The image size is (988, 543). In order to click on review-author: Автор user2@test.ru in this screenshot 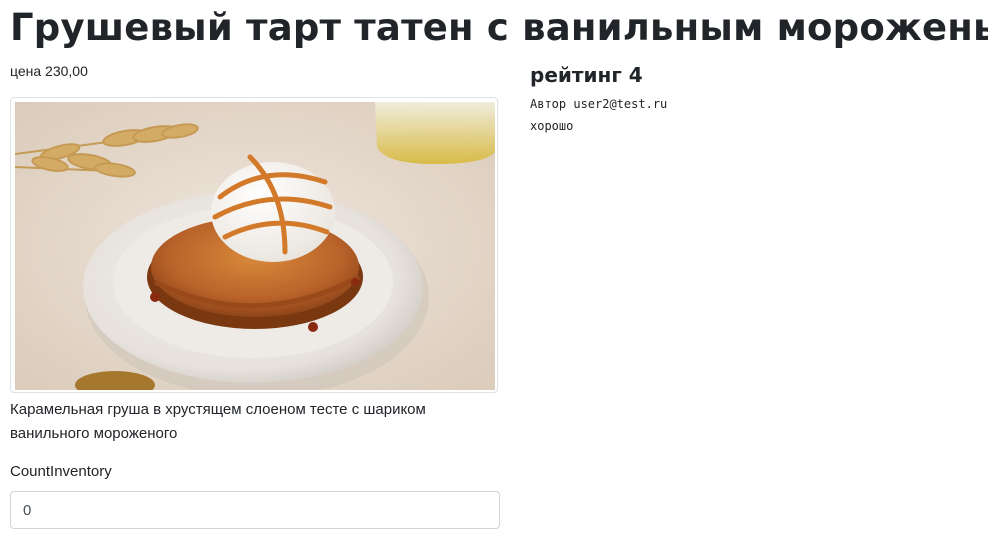, I will do `click(599, 104)`.